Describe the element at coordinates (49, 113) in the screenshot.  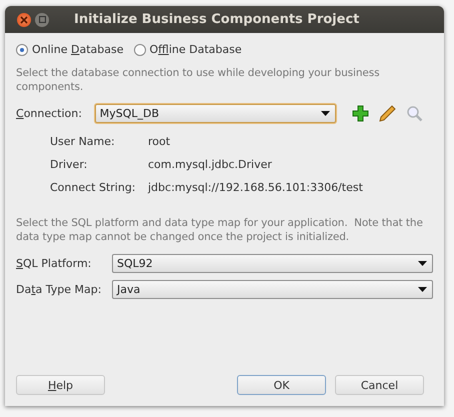
I see `field-label: Connection:` at that location.